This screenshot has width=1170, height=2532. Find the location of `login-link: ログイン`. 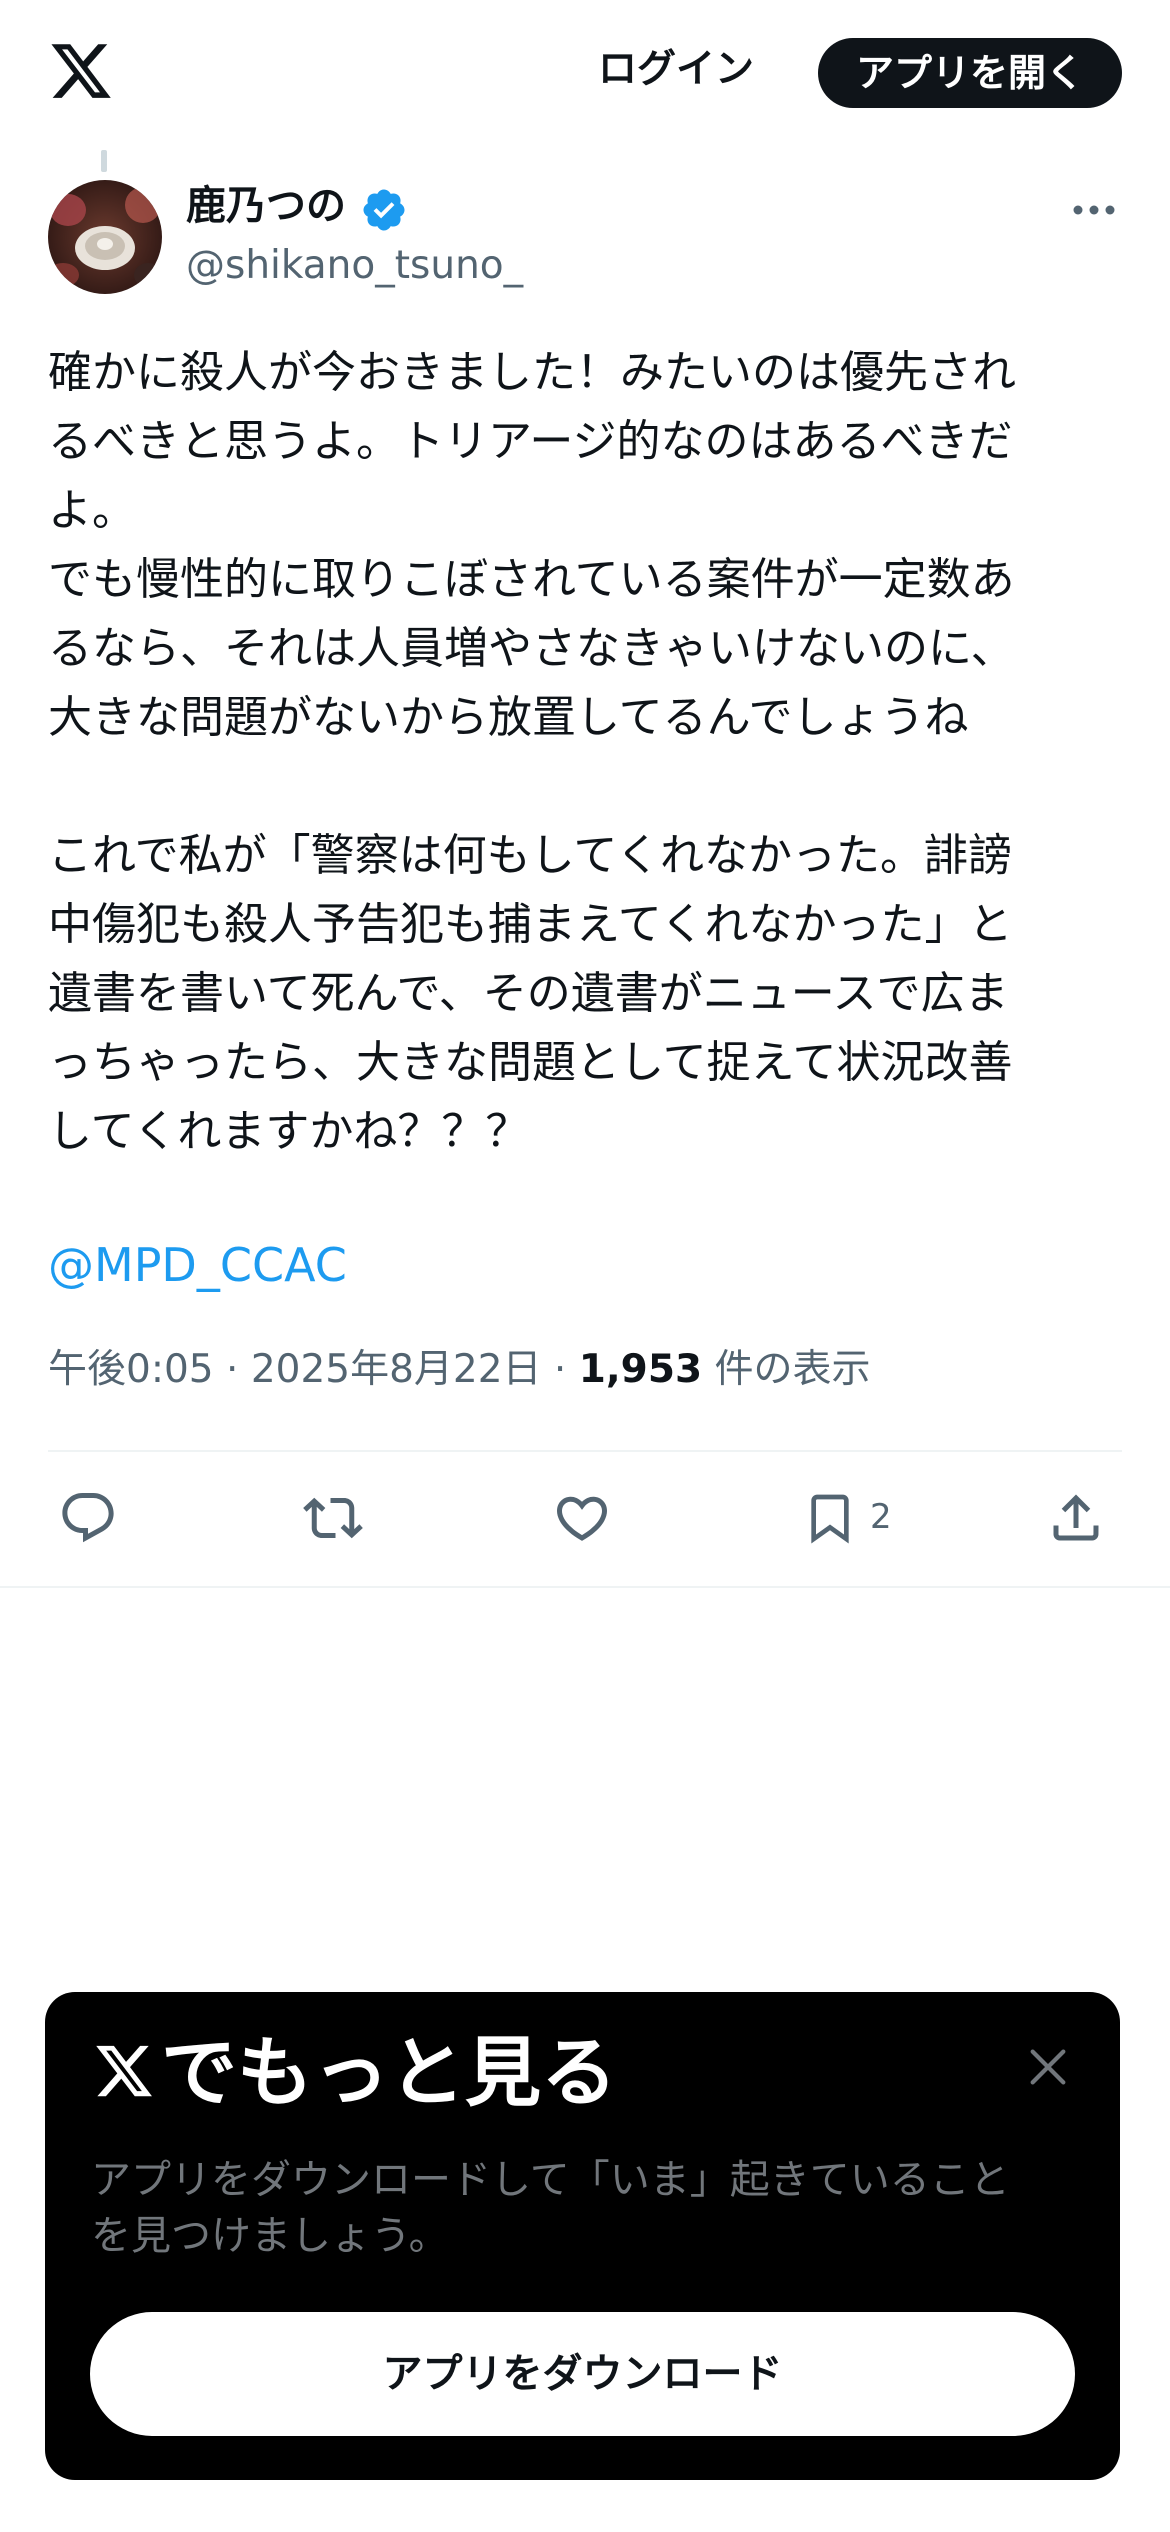

login-link: ログイン is located at coordinates (676, 70).